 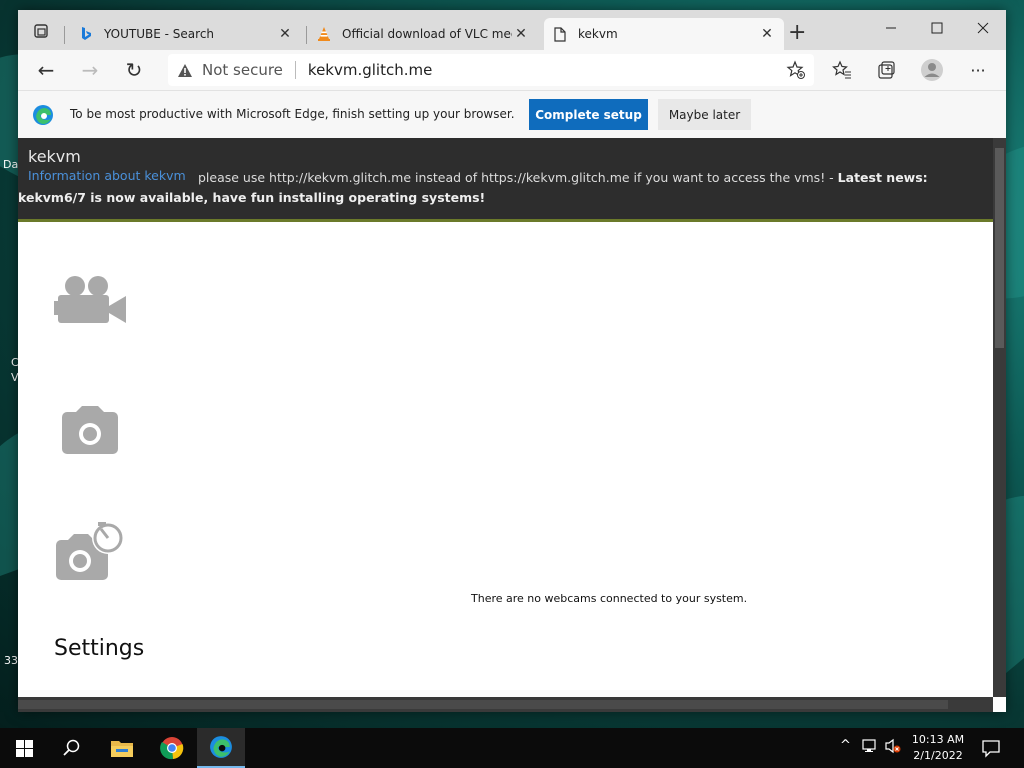 I want to click on scrollbar-corner, so click(x=999, y=704).